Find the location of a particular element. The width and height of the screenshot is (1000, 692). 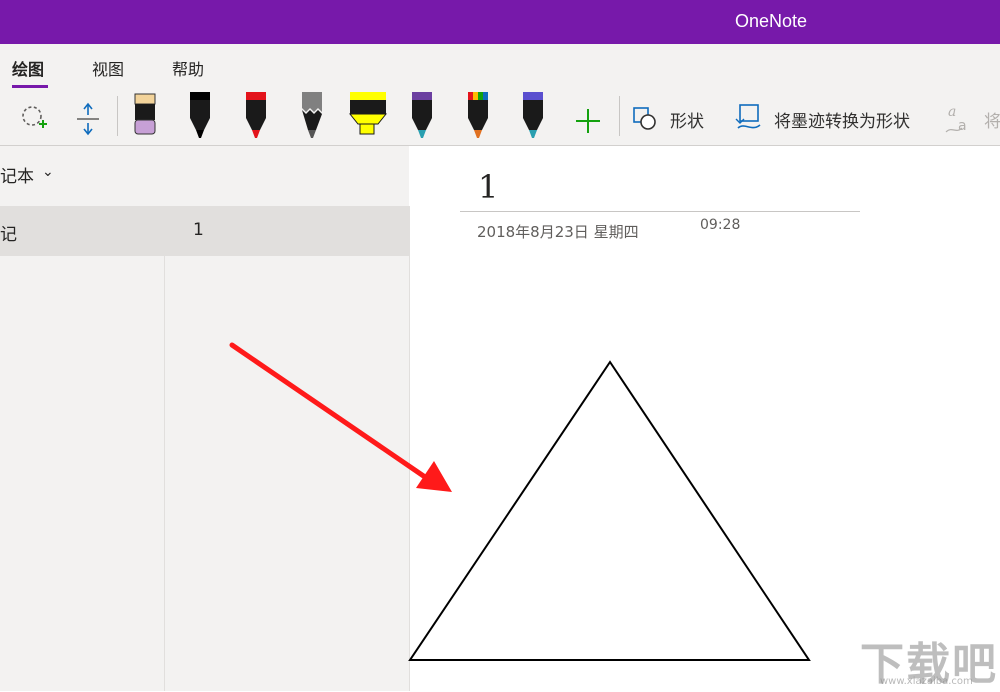

lasso-select-button is located at coordinates (34, 117).